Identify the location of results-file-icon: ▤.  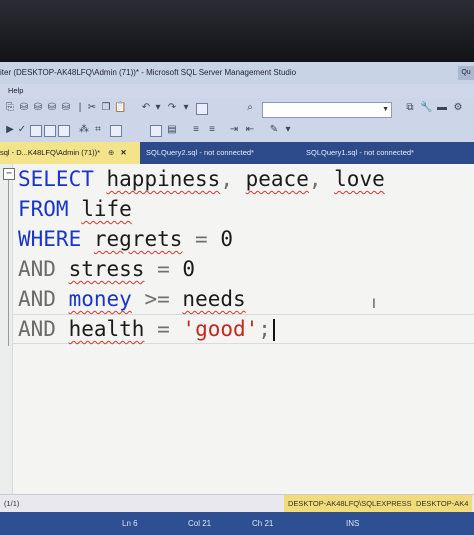
(172, 130).